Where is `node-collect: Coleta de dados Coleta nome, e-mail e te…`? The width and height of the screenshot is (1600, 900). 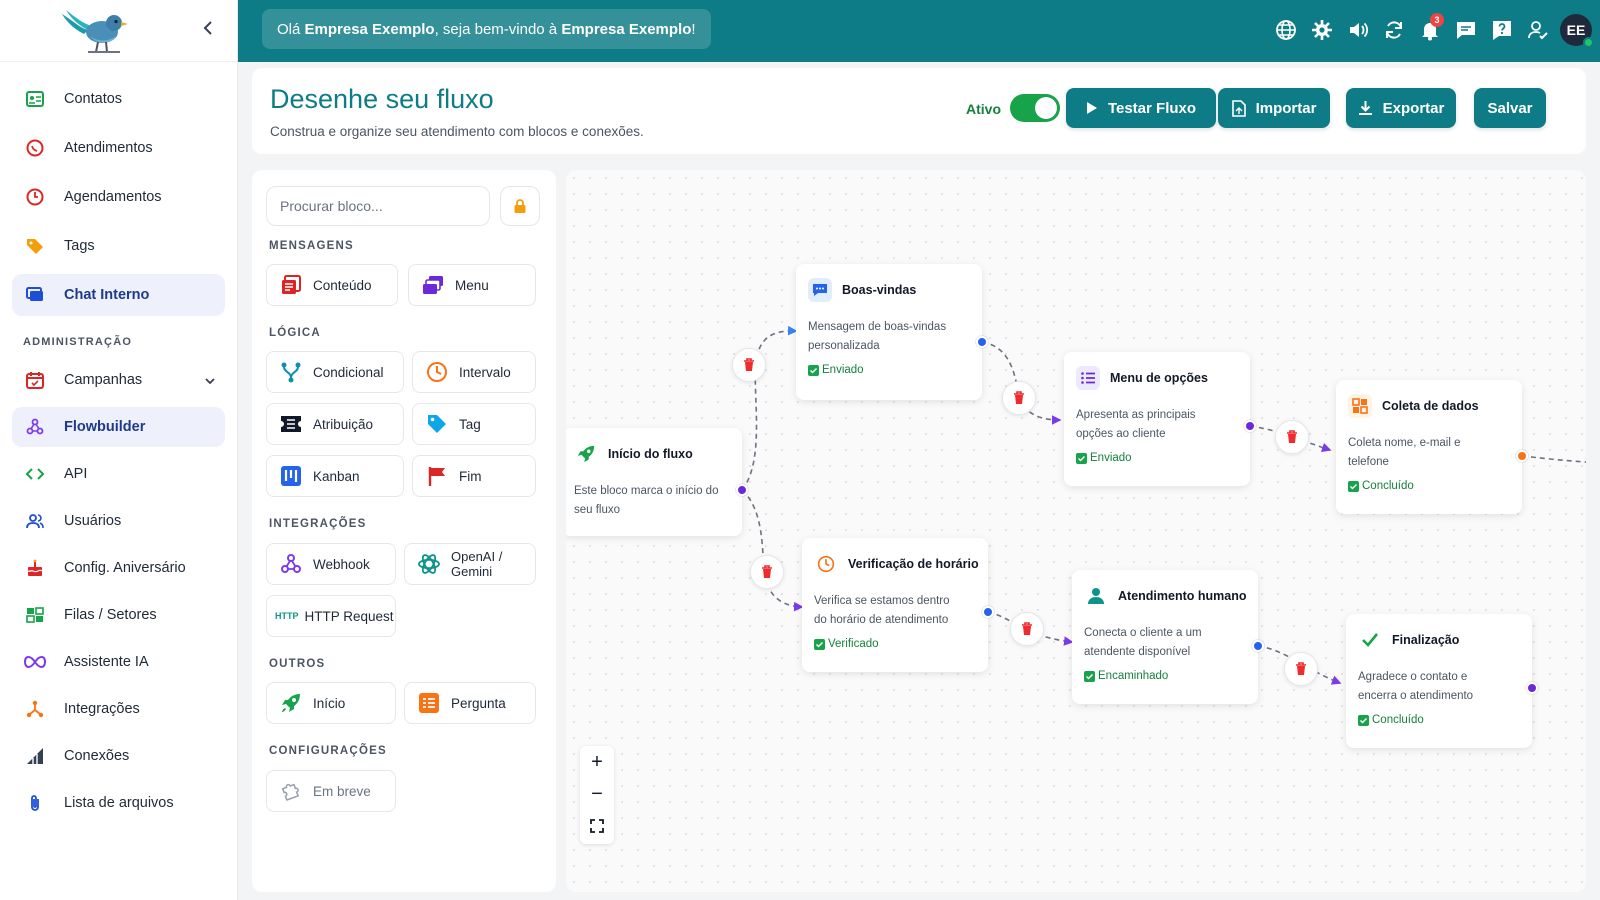
node-collect: Coleta de dados Coleta nome, e-mail e te… is located at coordinates (1432, 447).